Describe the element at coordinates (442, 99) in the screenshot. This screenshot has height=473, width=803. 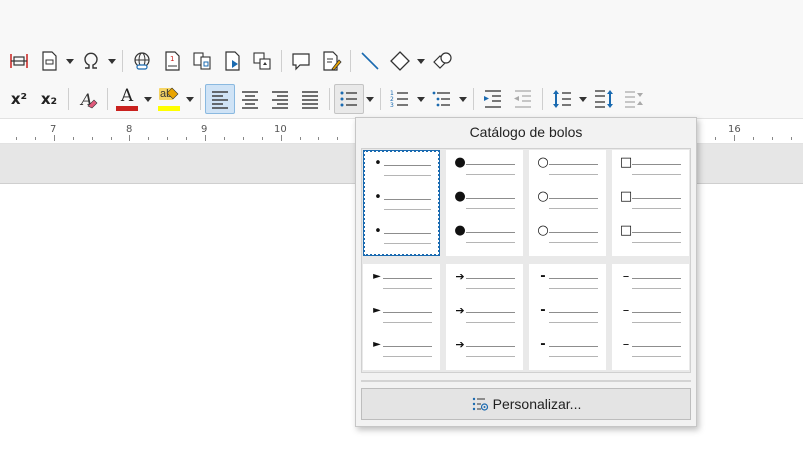
I see `outline-list-button` at that location.